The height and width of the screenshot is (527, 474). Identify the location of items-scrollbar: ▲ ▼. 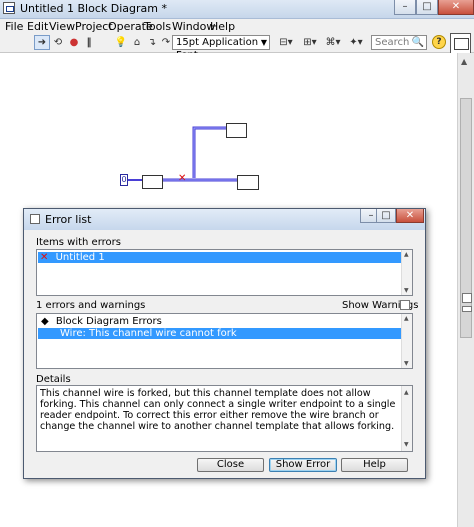
(406, 272).